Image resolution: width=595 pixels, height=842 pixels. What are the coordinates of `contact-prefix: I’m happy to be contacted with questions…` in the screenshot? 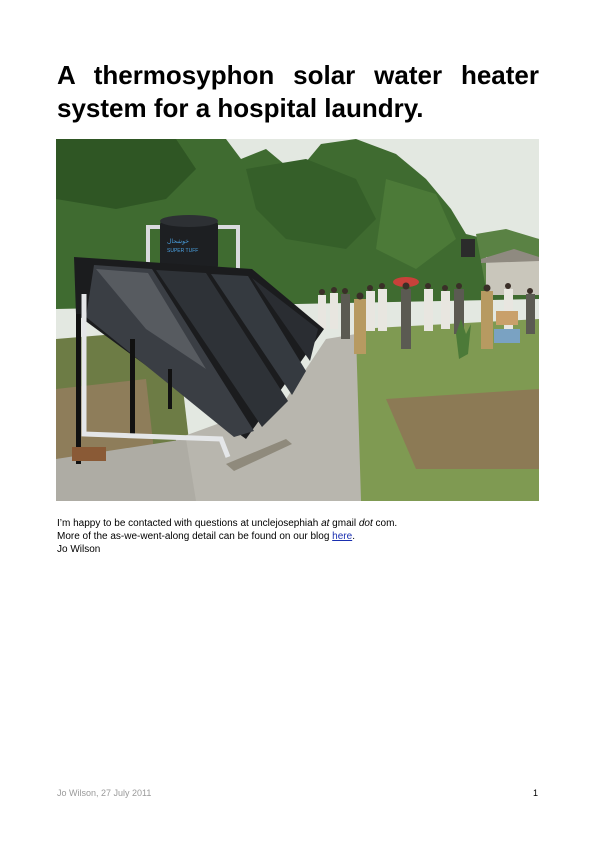 It's located at (189, 523).